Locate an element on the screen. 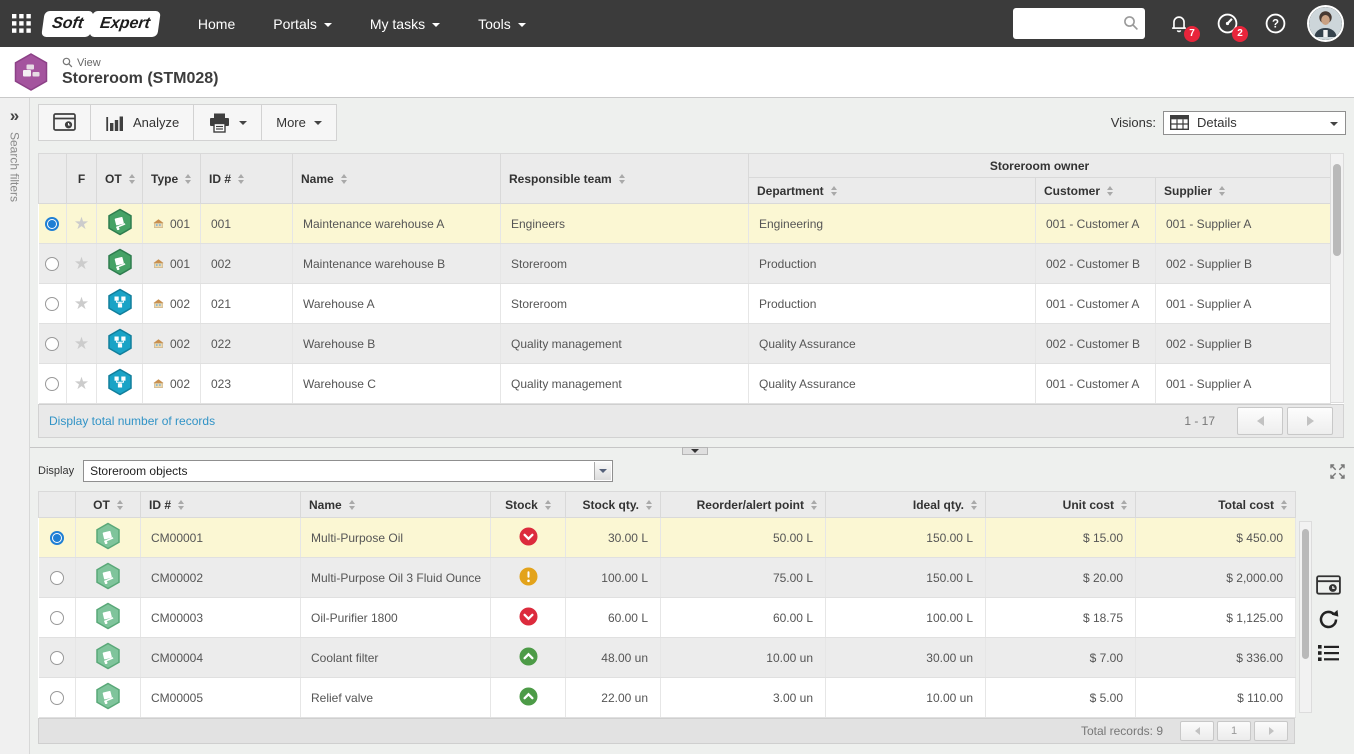 This screenshot has height=754, width=1354. splitter-handle is located at coordinates (695, 451).